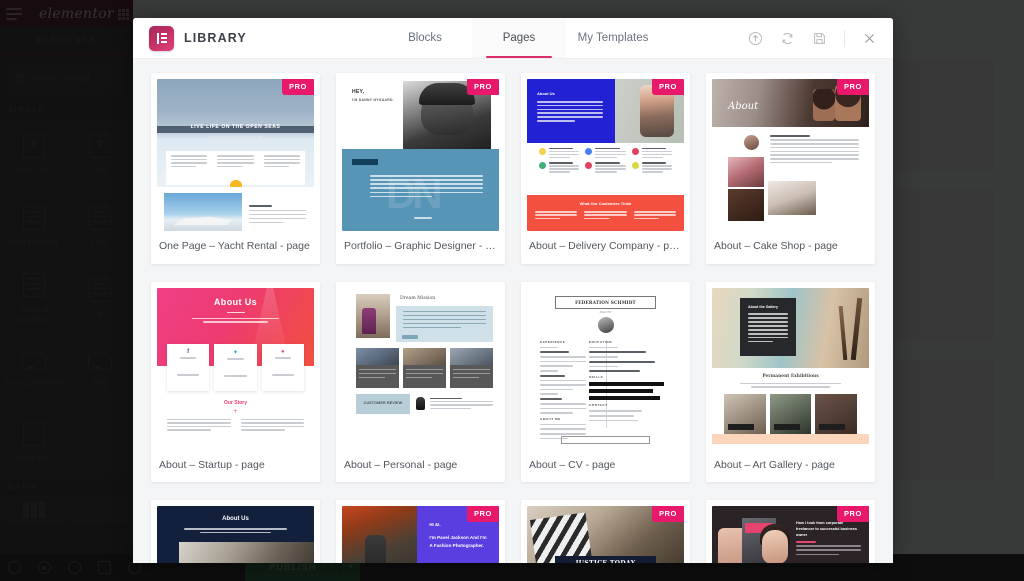 The height and width of the screenshot is (581, 1024). What do you see at coordinates (774, 464) in the screenshot?
I see `template-title: About – Art Gallery - page` at bounding box center [774, 464].